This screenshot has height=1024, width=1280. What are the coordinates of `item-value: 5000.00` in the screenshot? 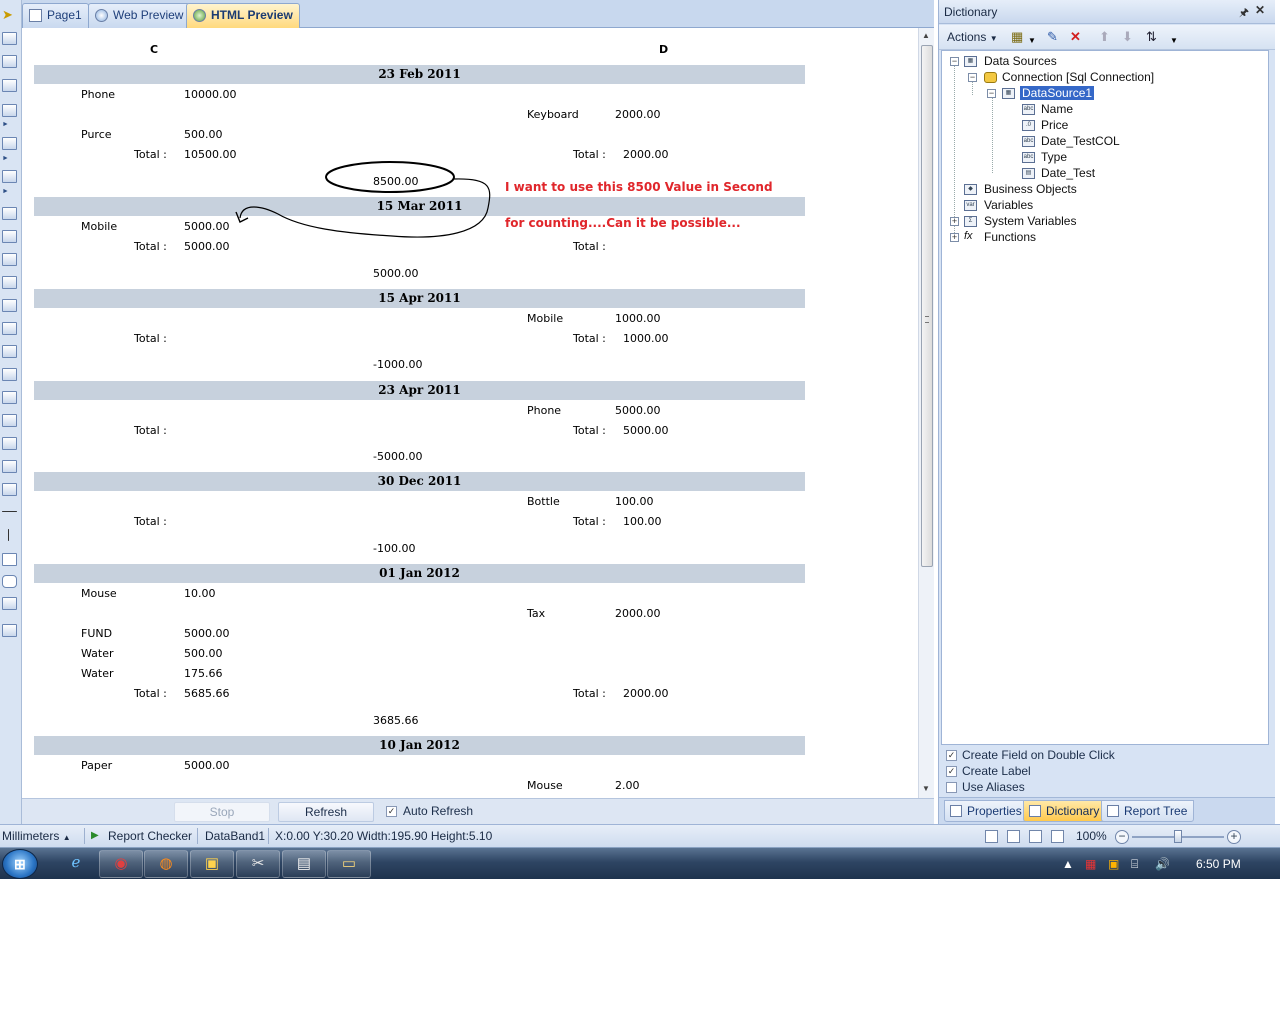 It's located at (638, 410).